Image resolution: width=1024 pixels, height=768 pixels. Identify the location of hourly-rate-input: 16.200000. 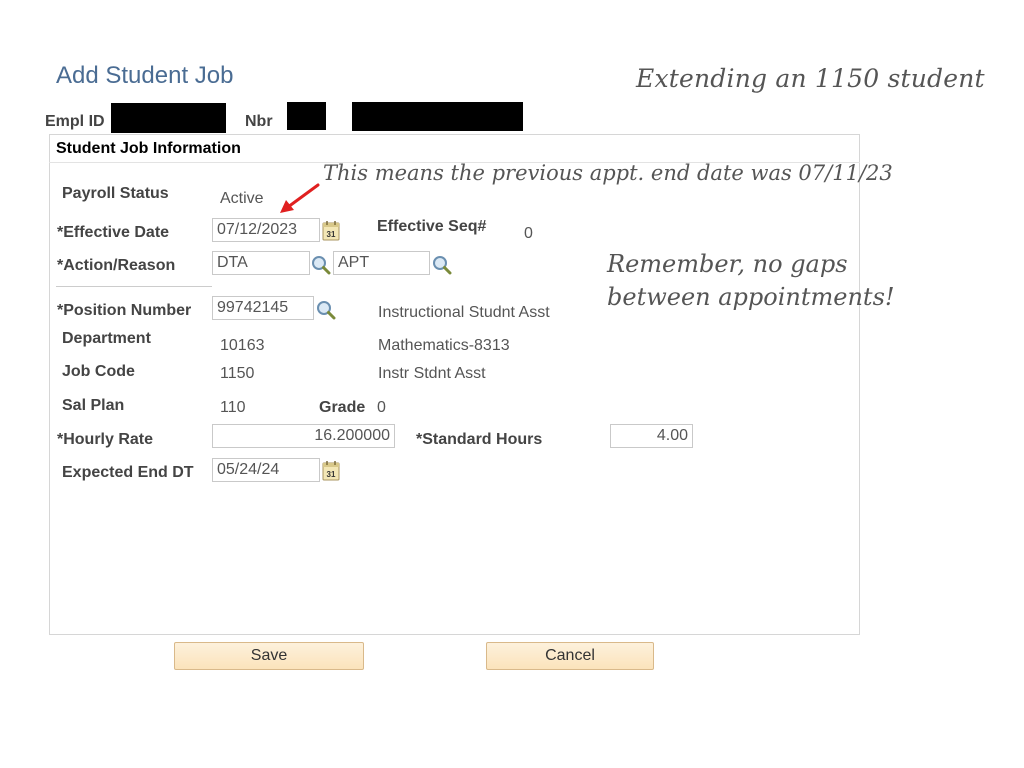
(303, 436).